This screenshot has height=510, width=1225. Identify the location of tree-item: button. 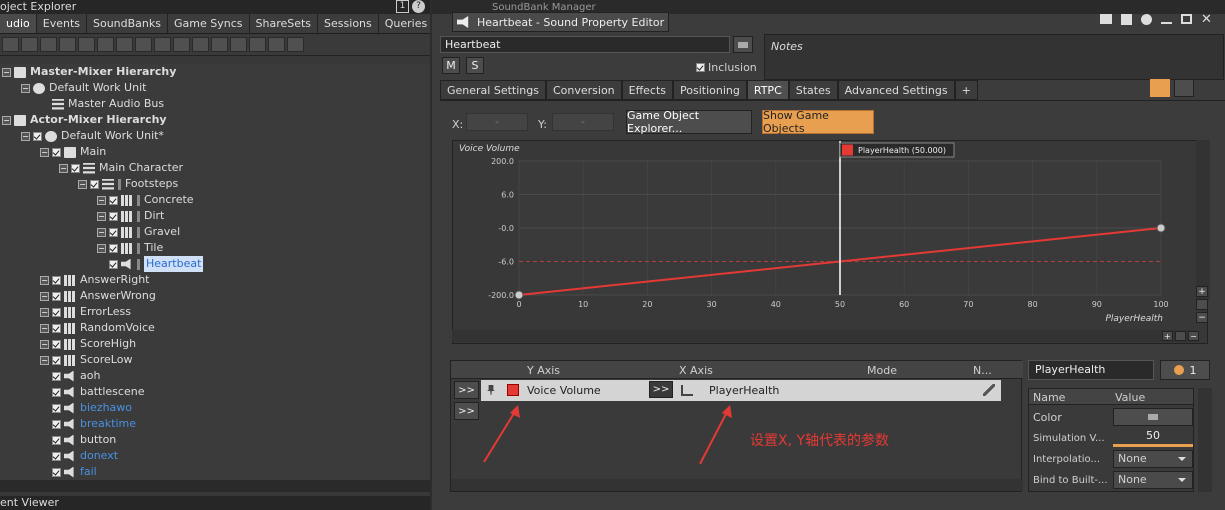
(78, 440).